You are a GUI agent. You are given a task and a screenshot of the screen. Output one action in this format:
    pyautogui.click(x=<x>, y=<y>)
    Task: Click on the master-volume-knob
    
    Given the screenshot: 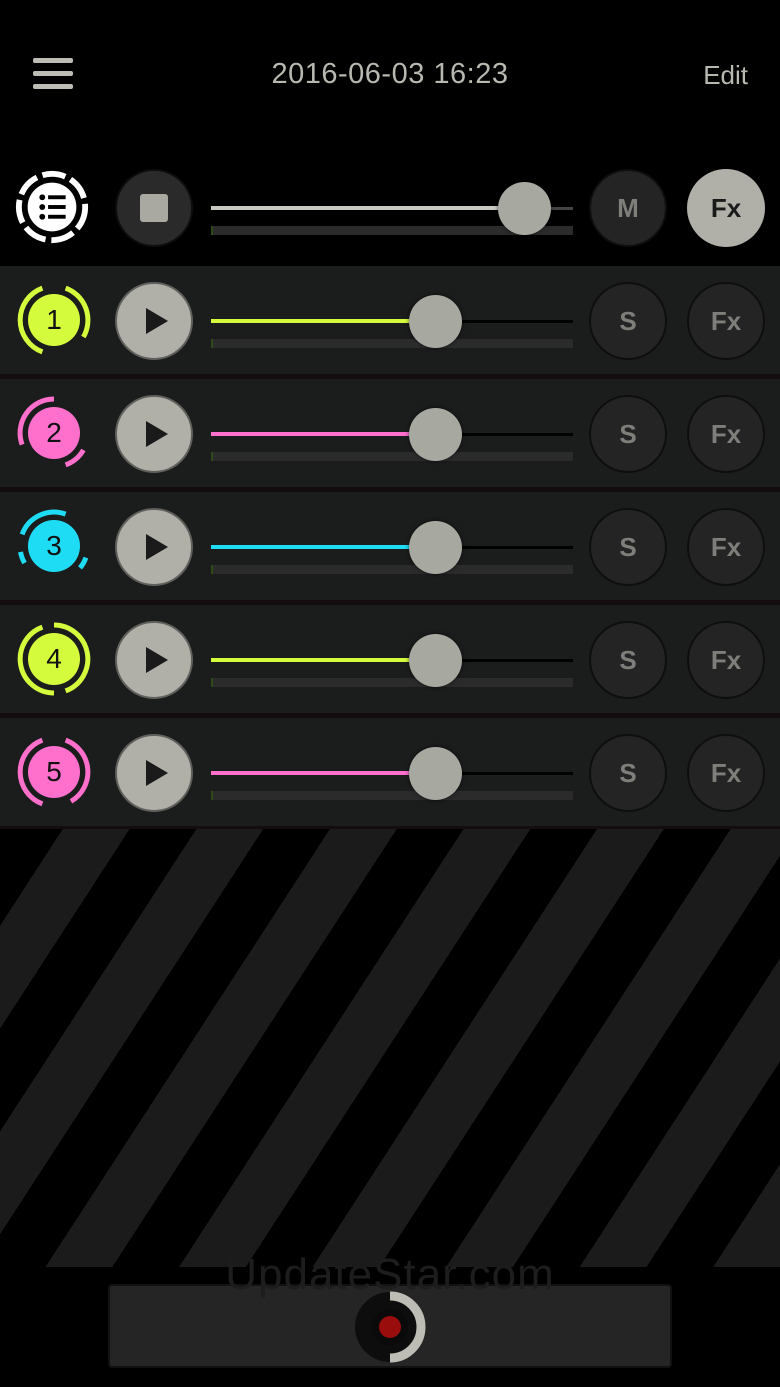 What is the action you would take?
    pyautogui.click(x=525, y=208)
    